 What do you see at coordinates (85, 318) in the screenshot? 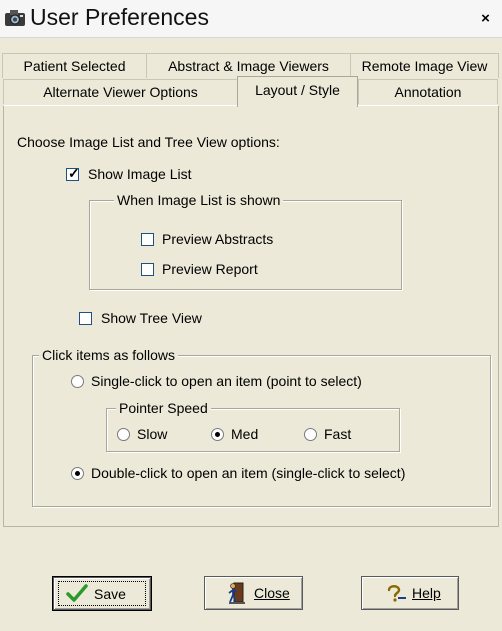
I see `show-tree-view-checkbox` at bounding box center [85, 318].